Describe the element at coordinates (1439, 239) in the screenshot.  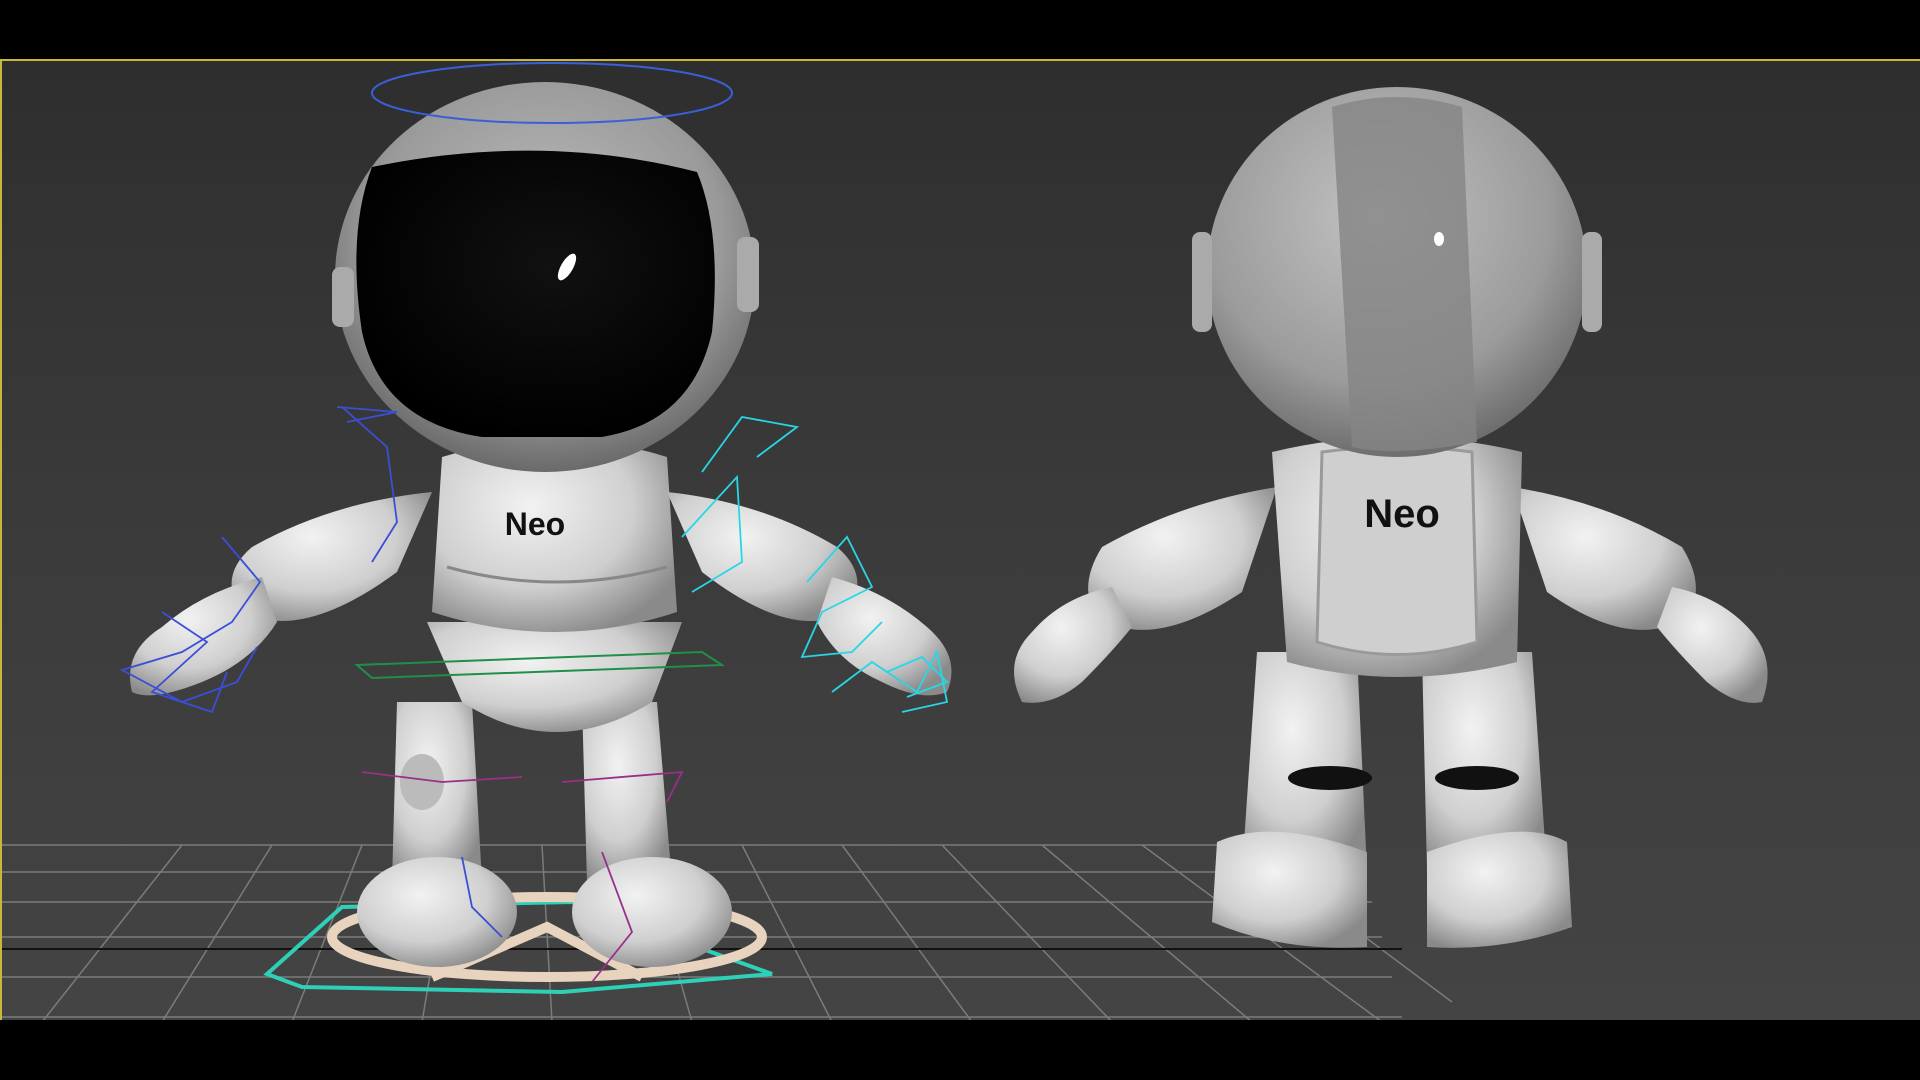
I see `back-helmet-highlight` at that location.